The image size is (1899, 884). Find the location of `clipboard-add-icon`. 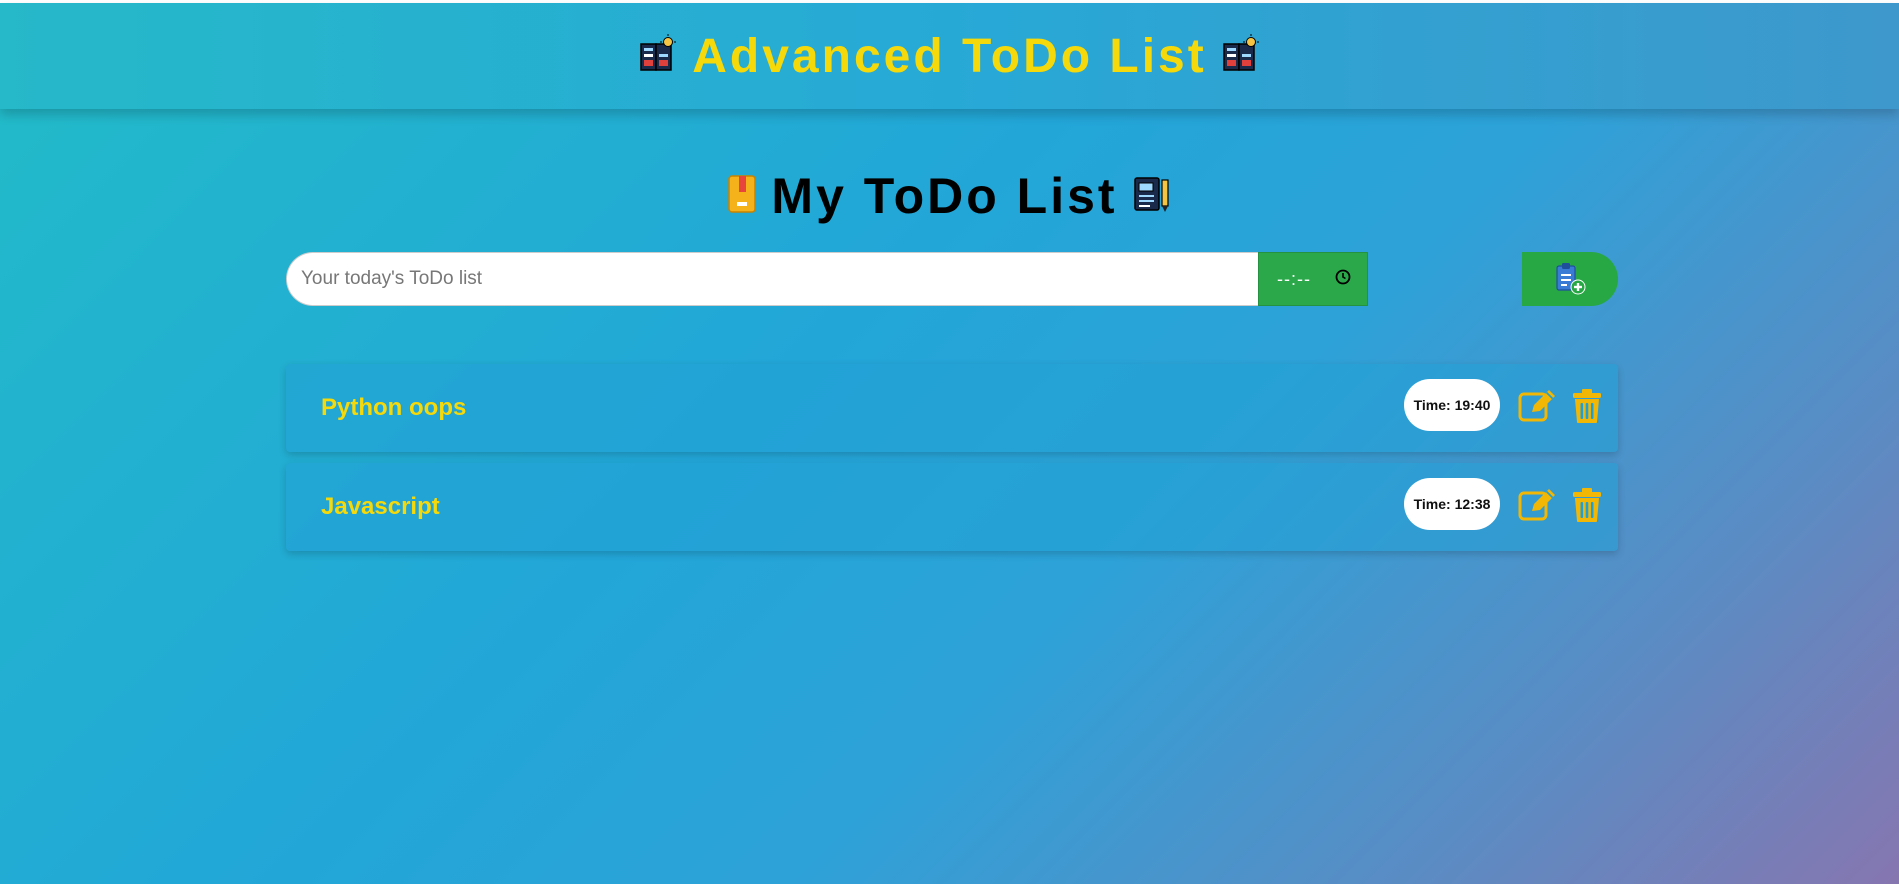

clipboard-add-icon is located at coordinates (1570, 279).